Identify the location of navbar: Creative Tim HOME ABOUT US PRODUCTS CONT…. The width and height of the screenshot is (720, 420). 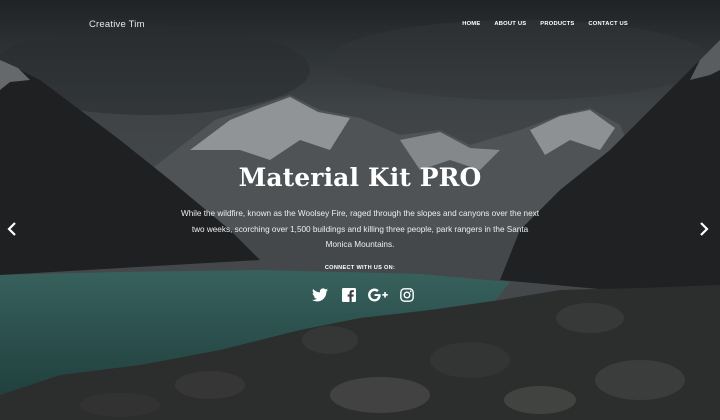
(360, 25).